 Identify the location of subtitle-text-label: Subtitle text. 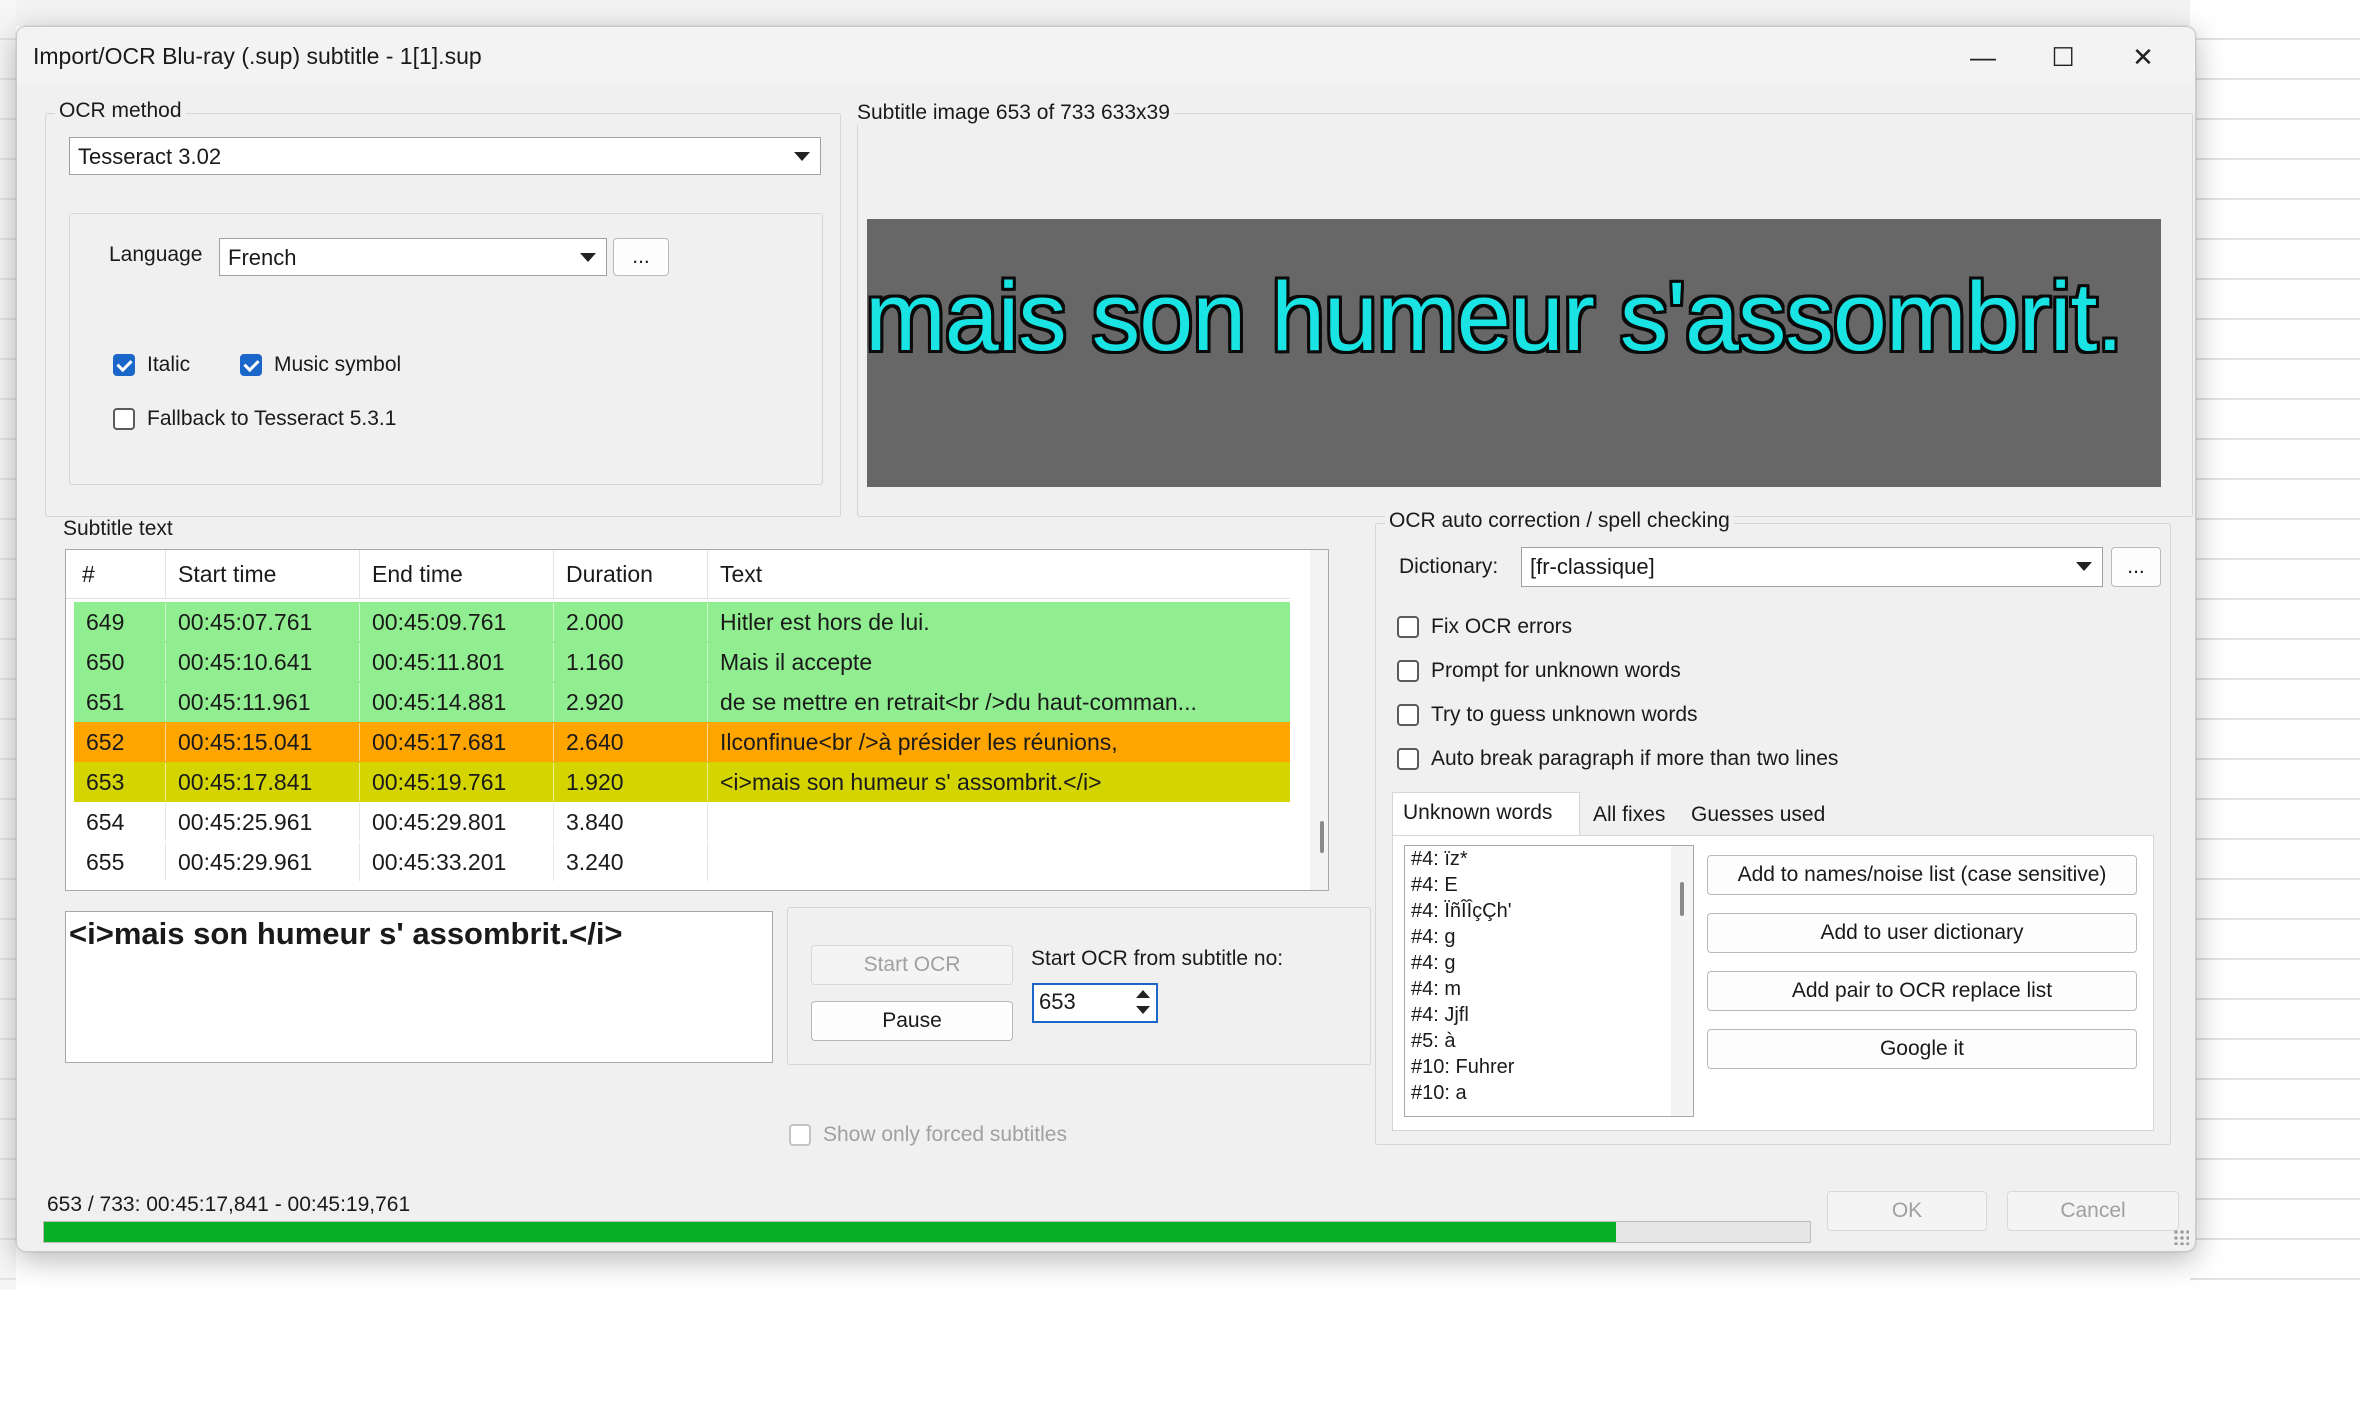
(118, 529).